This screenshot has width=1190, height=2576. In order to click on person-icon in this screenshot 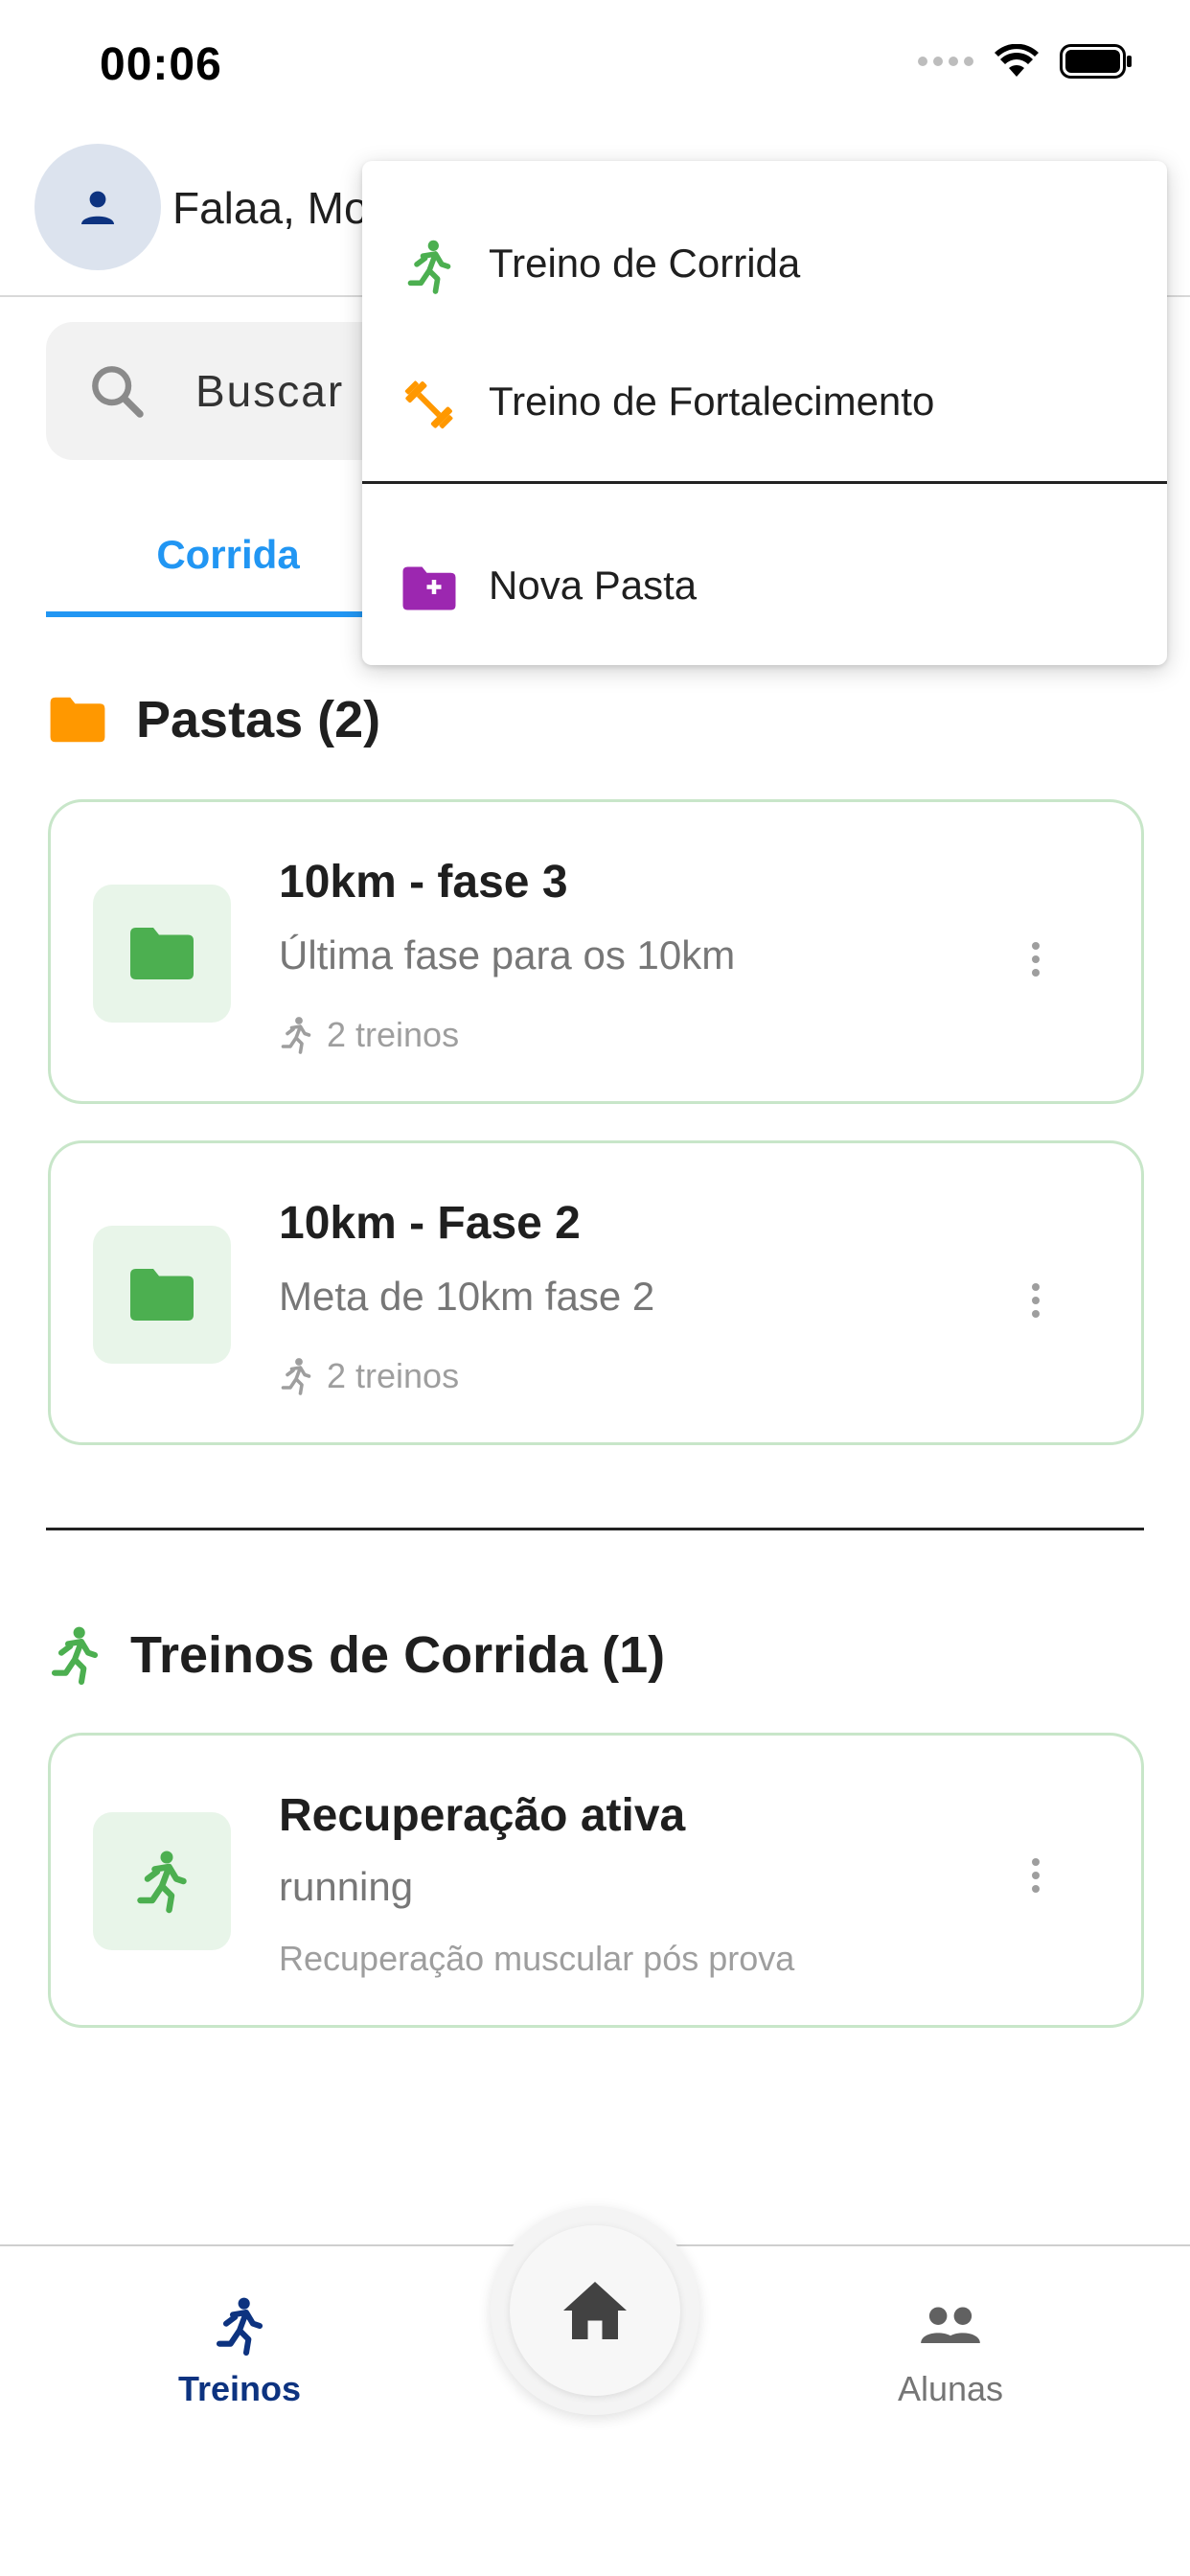, I will do `click(97, 207)`.